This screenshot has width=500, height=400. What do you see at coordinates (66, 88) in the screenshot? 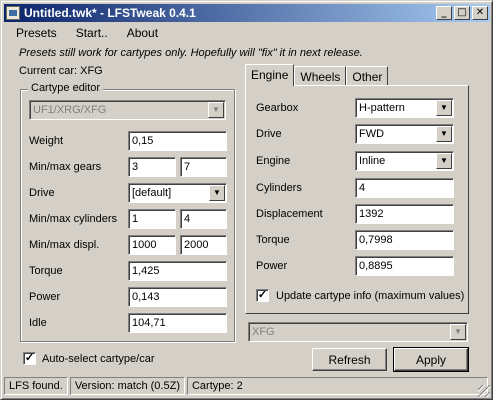
I see `cartype-editor-title: Cartype editor` at bounding box center [66, 88].